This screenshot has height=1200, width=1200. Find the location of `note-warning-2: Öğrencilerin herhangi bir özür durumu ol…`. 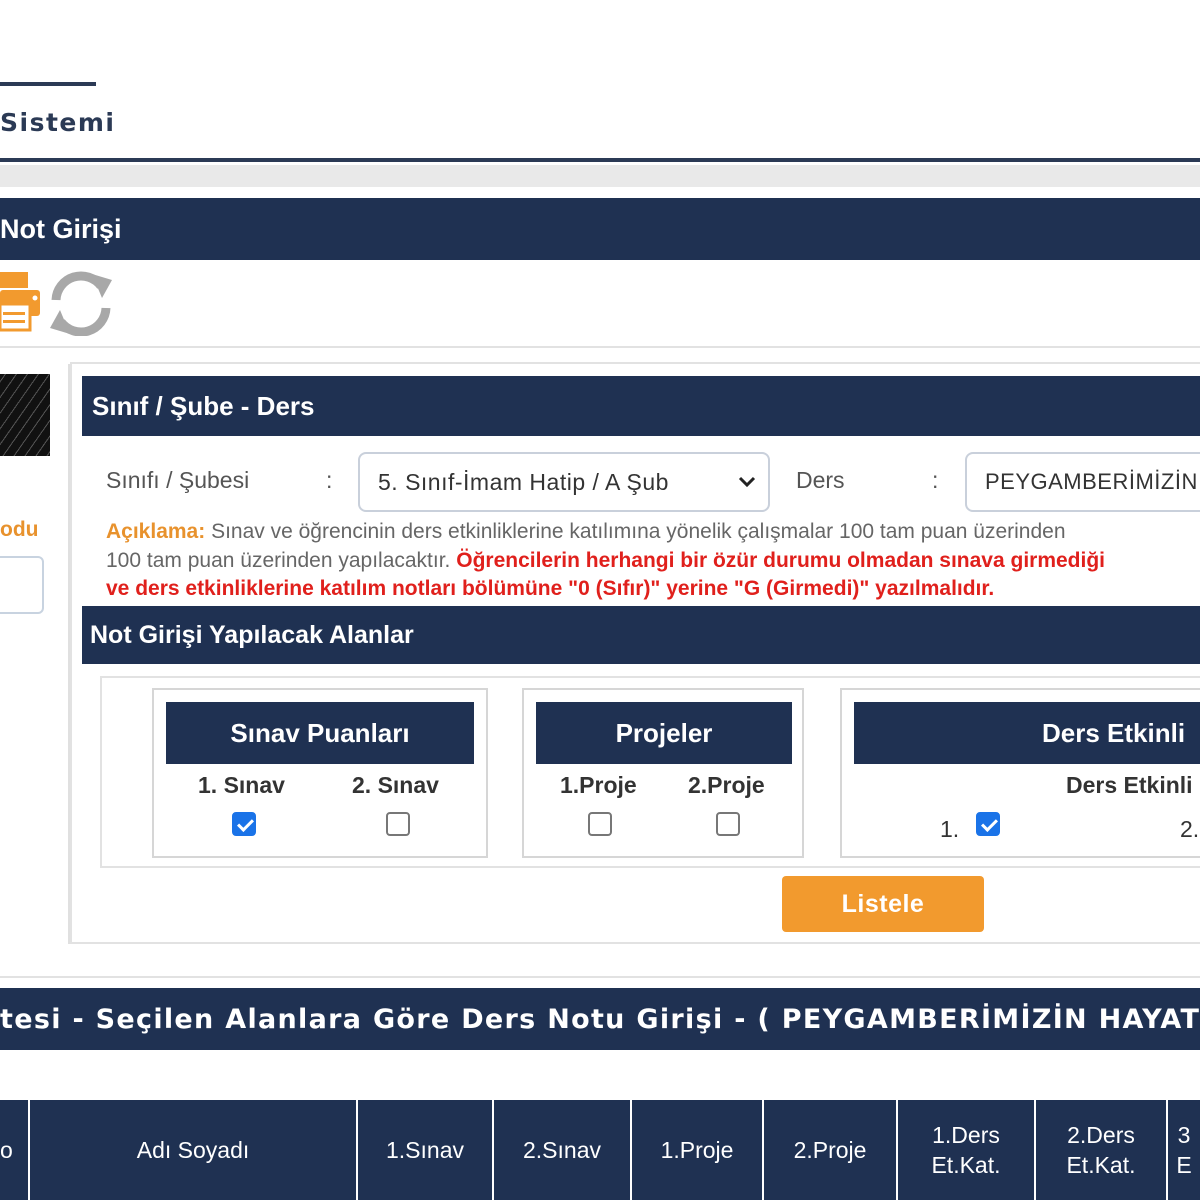

note-warning-2: Öğrencilerin herhangi bir özür durumu ol… is located at coordinates (781, 560).